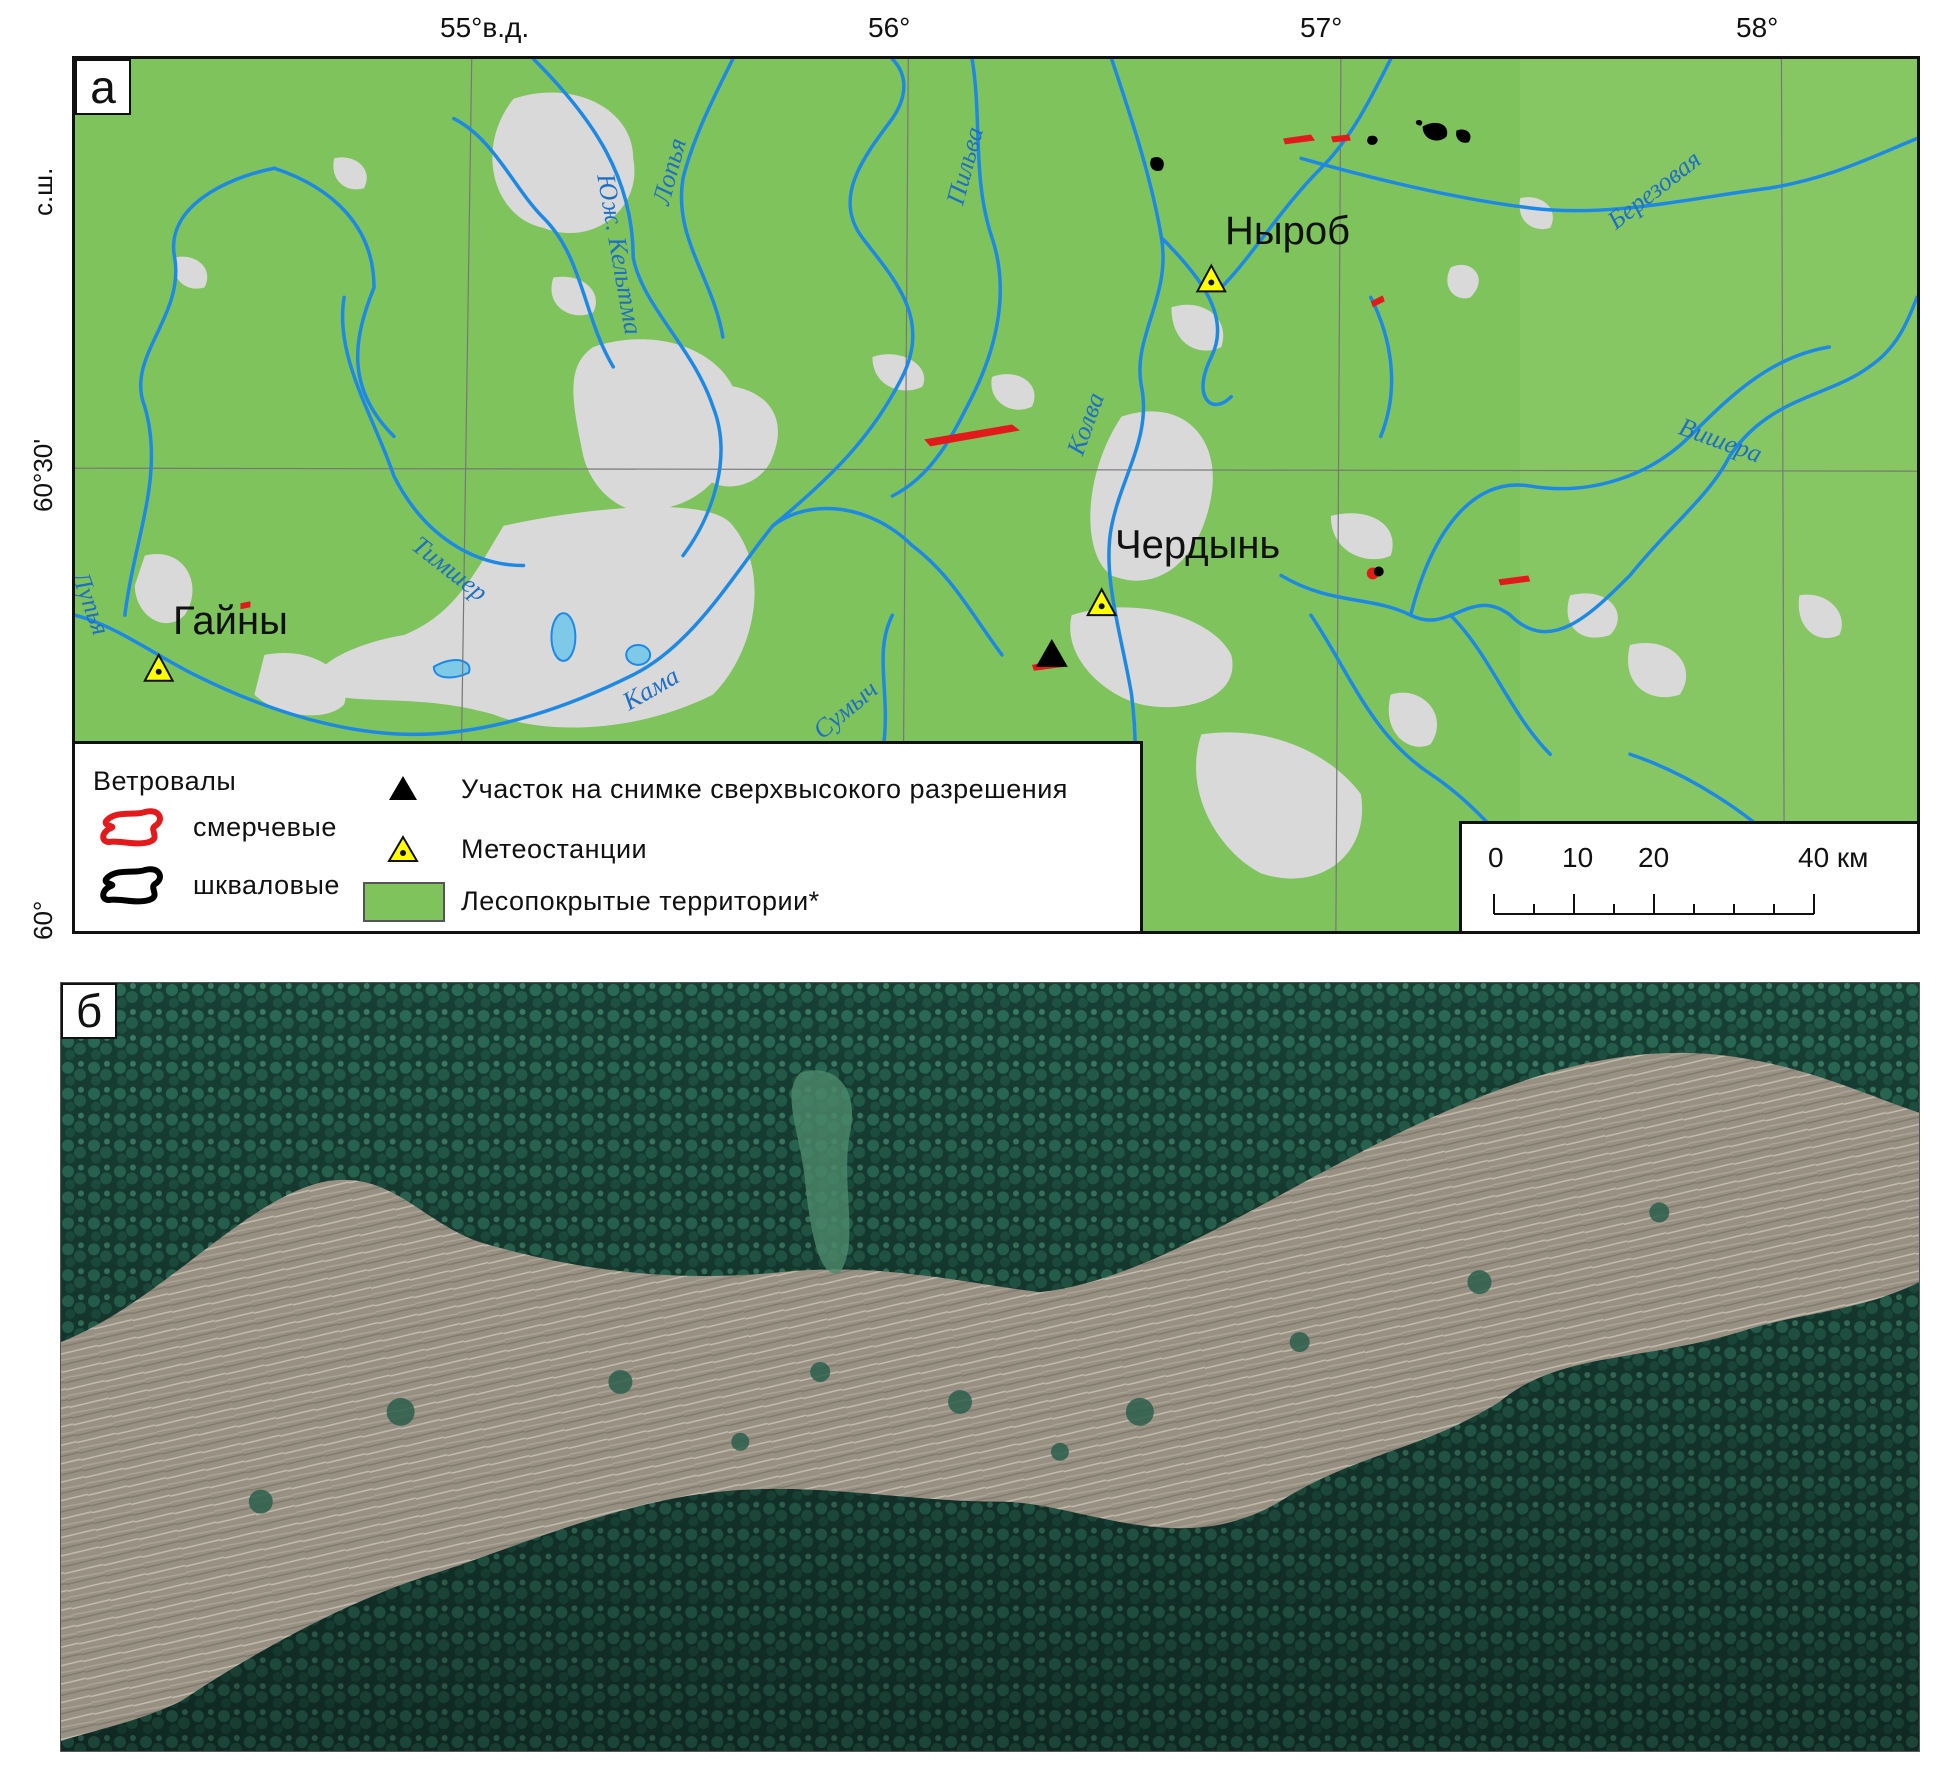  I want to click on site-triangle-icon, so click(403, 788).